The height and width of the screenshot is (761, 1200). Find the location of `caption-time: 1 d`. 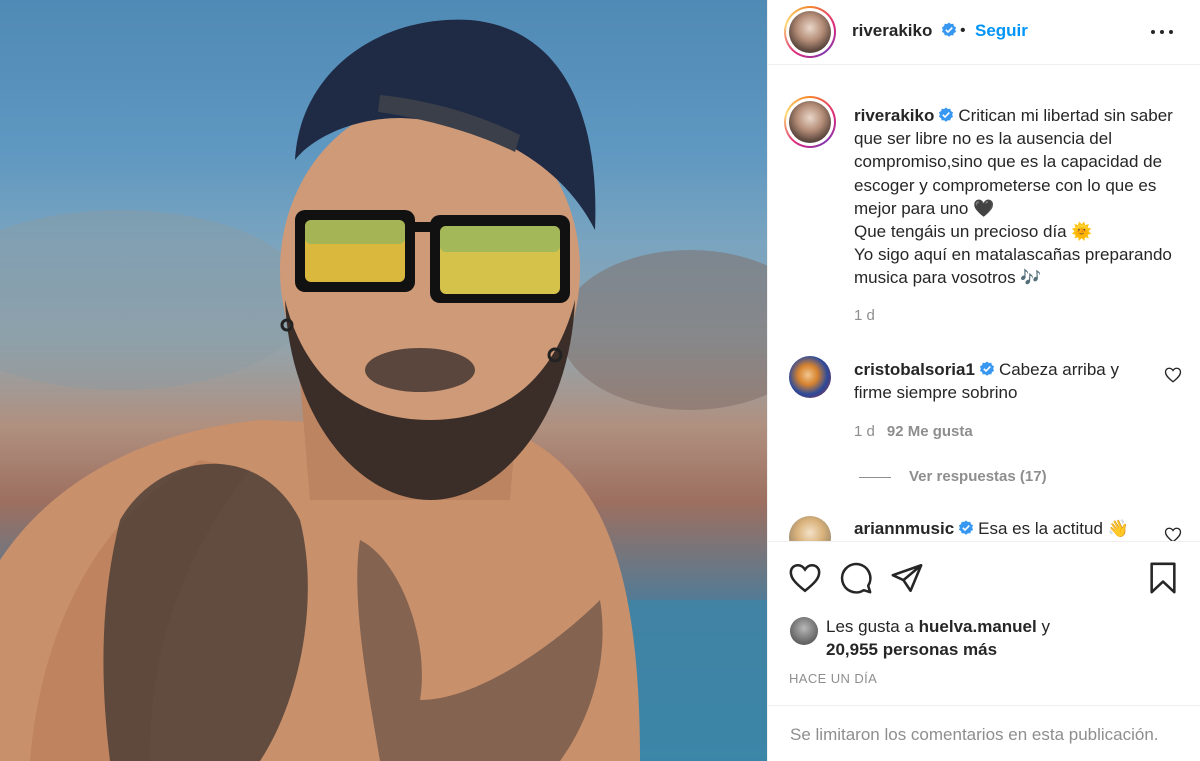

caption-time: 1 d is located at coordinates (864, 315).